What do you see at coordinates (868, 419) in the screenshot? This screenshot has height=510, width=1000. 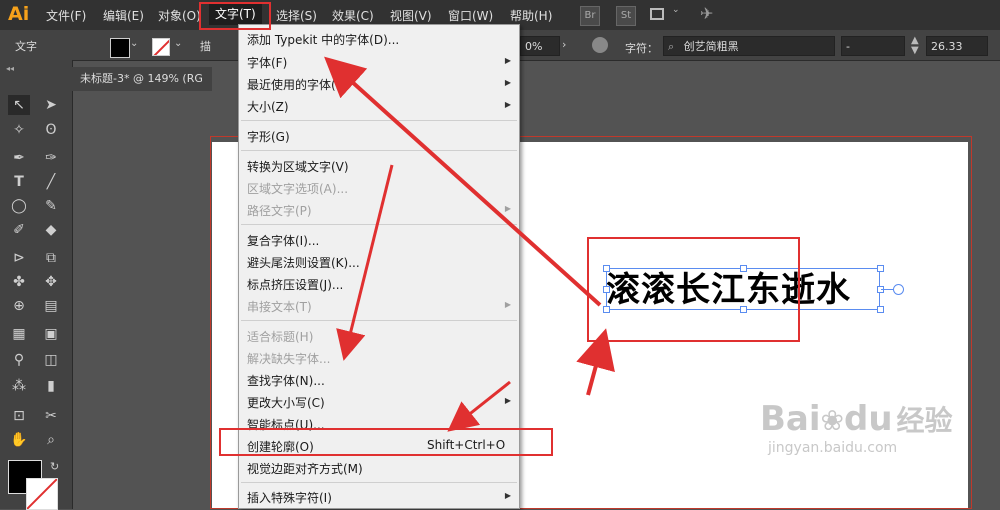 I see `watermark-brand-suffix: du` at bounding box center [868, 419].